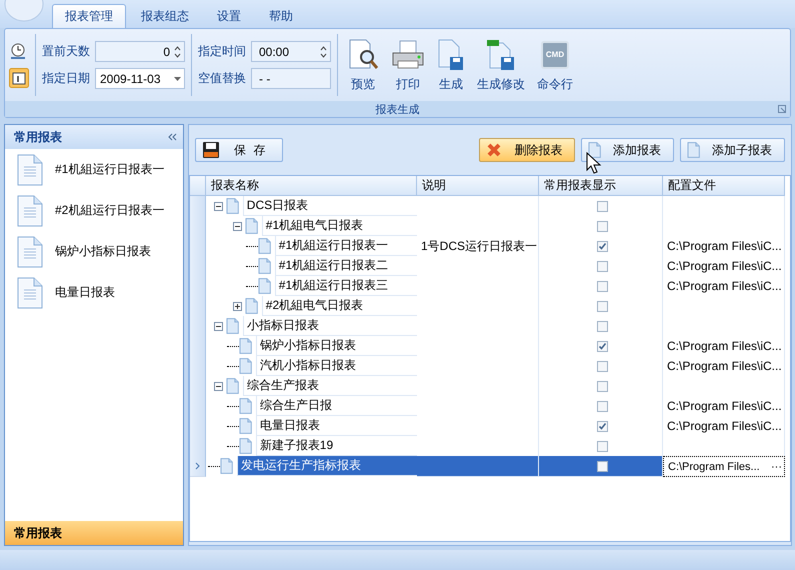  I want to click on clock-icon, so click(18, 51).